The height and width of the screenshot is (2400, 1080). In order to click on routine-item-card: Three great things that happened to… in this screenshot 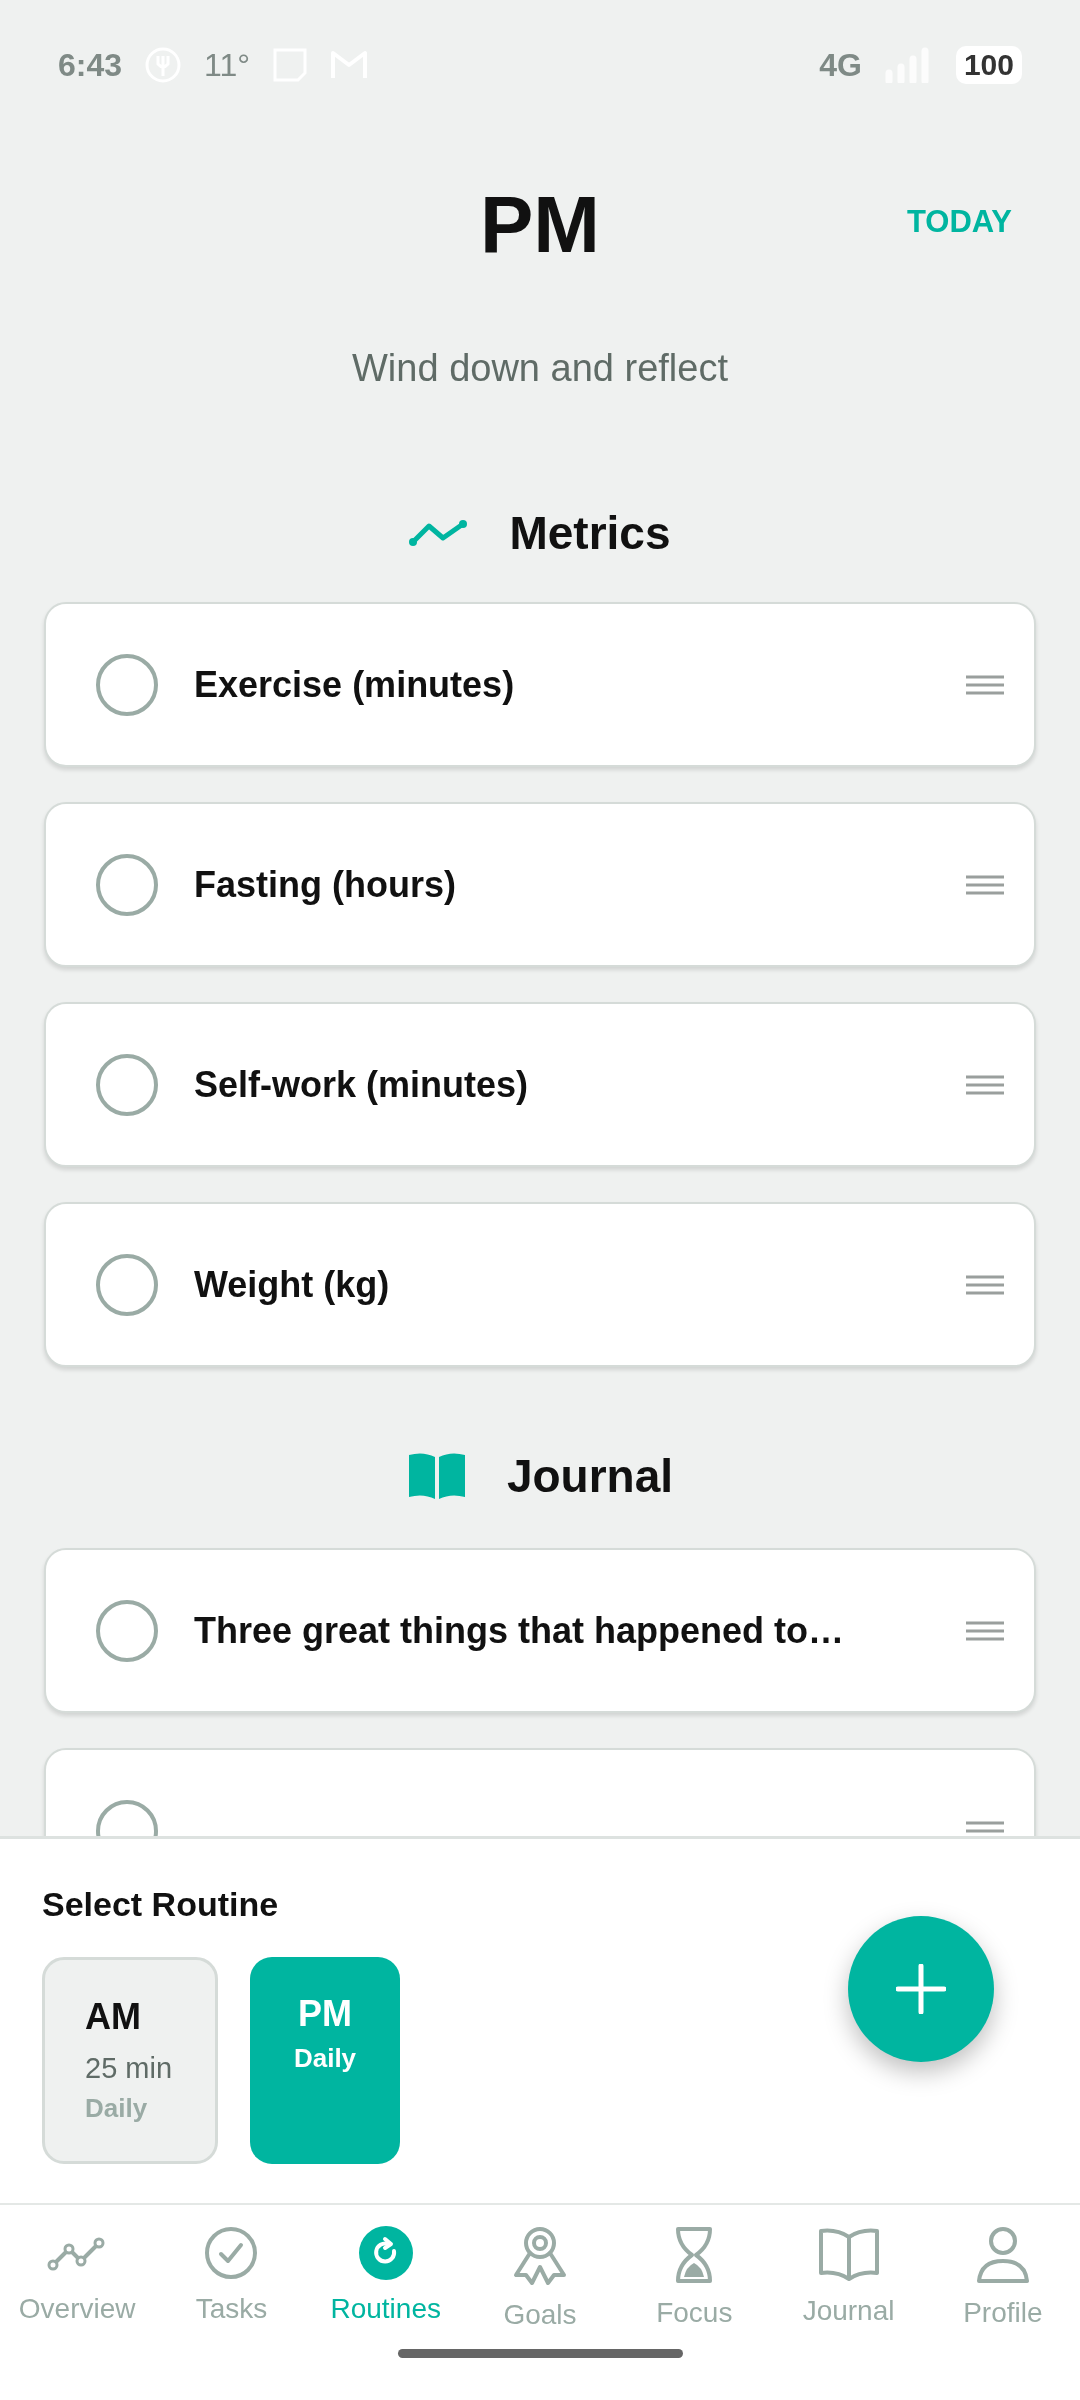, I will do `click(540, 1630)`.